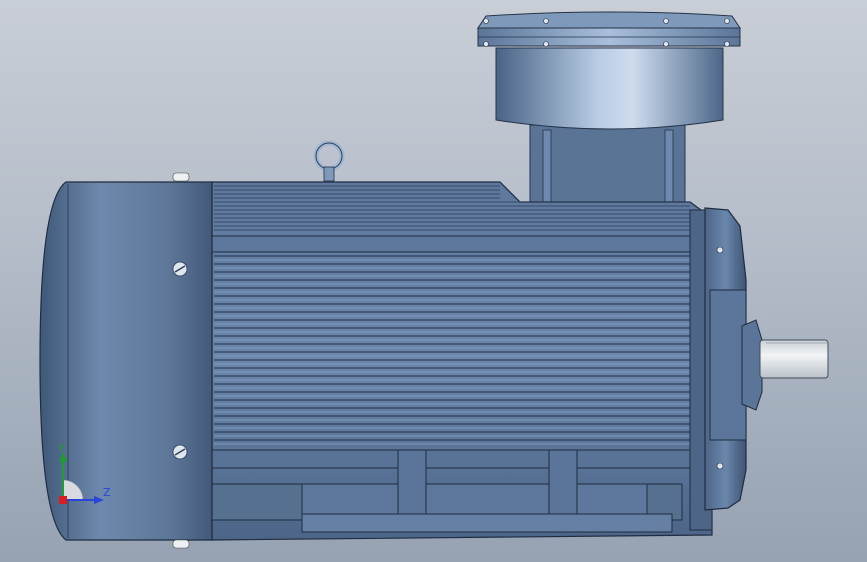 Image resolution: width=867 pixels, height=562 pixels. I want to click on drive-end-shield, so click(733, 359).